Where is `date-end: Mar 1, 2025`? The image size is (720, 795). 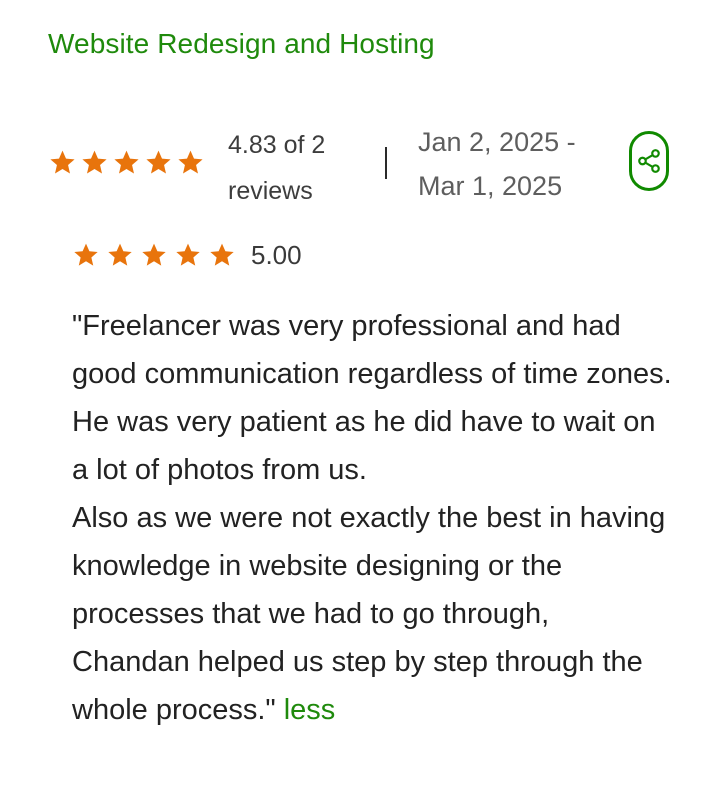
date-end: Mar 1, 2025 is located at coordinates (490, 186).